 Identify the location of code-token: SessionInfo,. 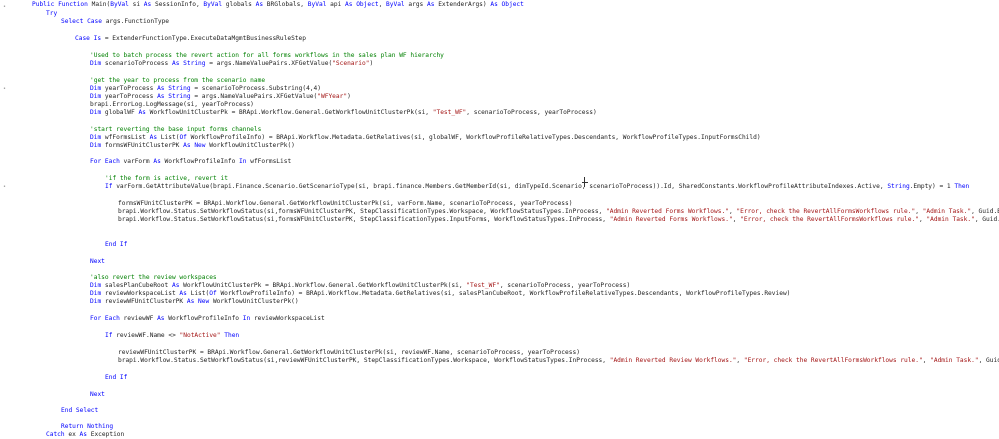
(179, 4).